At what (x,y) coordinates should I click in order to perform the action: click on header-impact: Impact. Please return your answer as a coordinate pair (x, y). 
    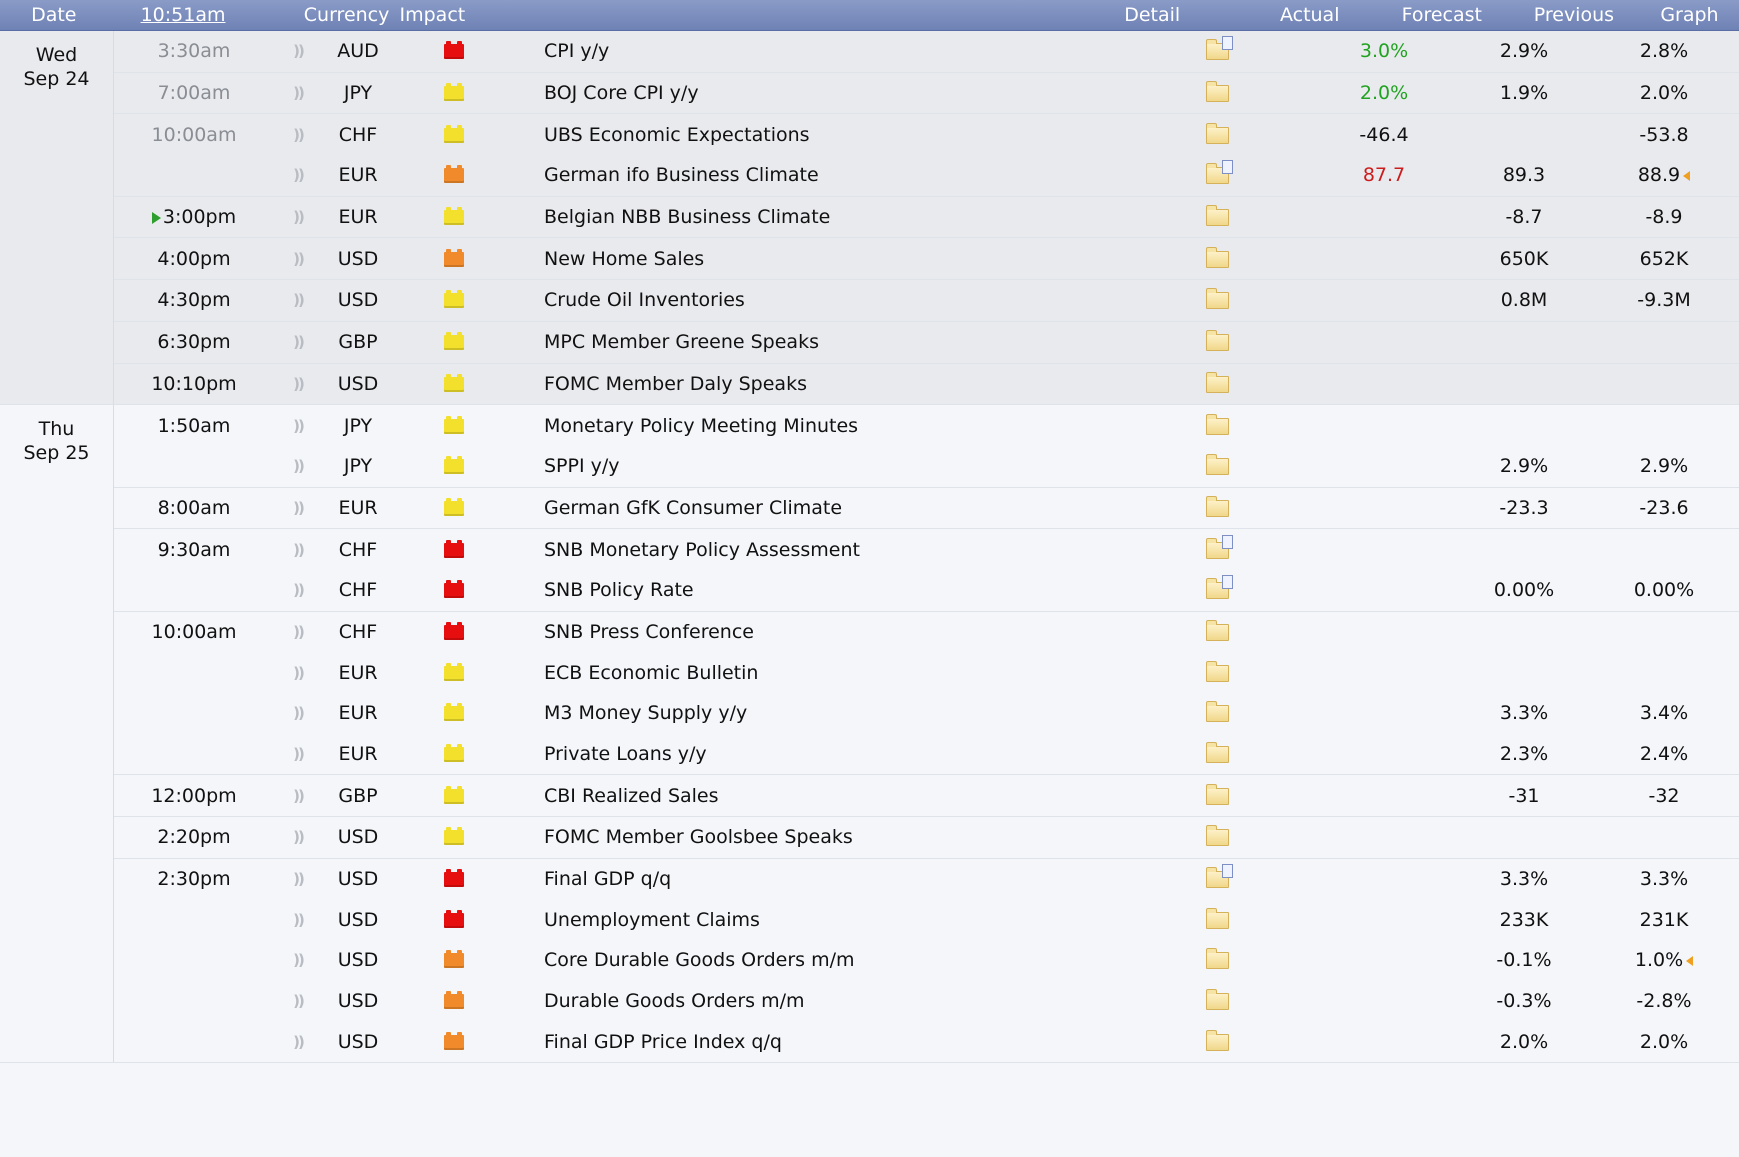
    Looking at the image, I should click on (432, 15).